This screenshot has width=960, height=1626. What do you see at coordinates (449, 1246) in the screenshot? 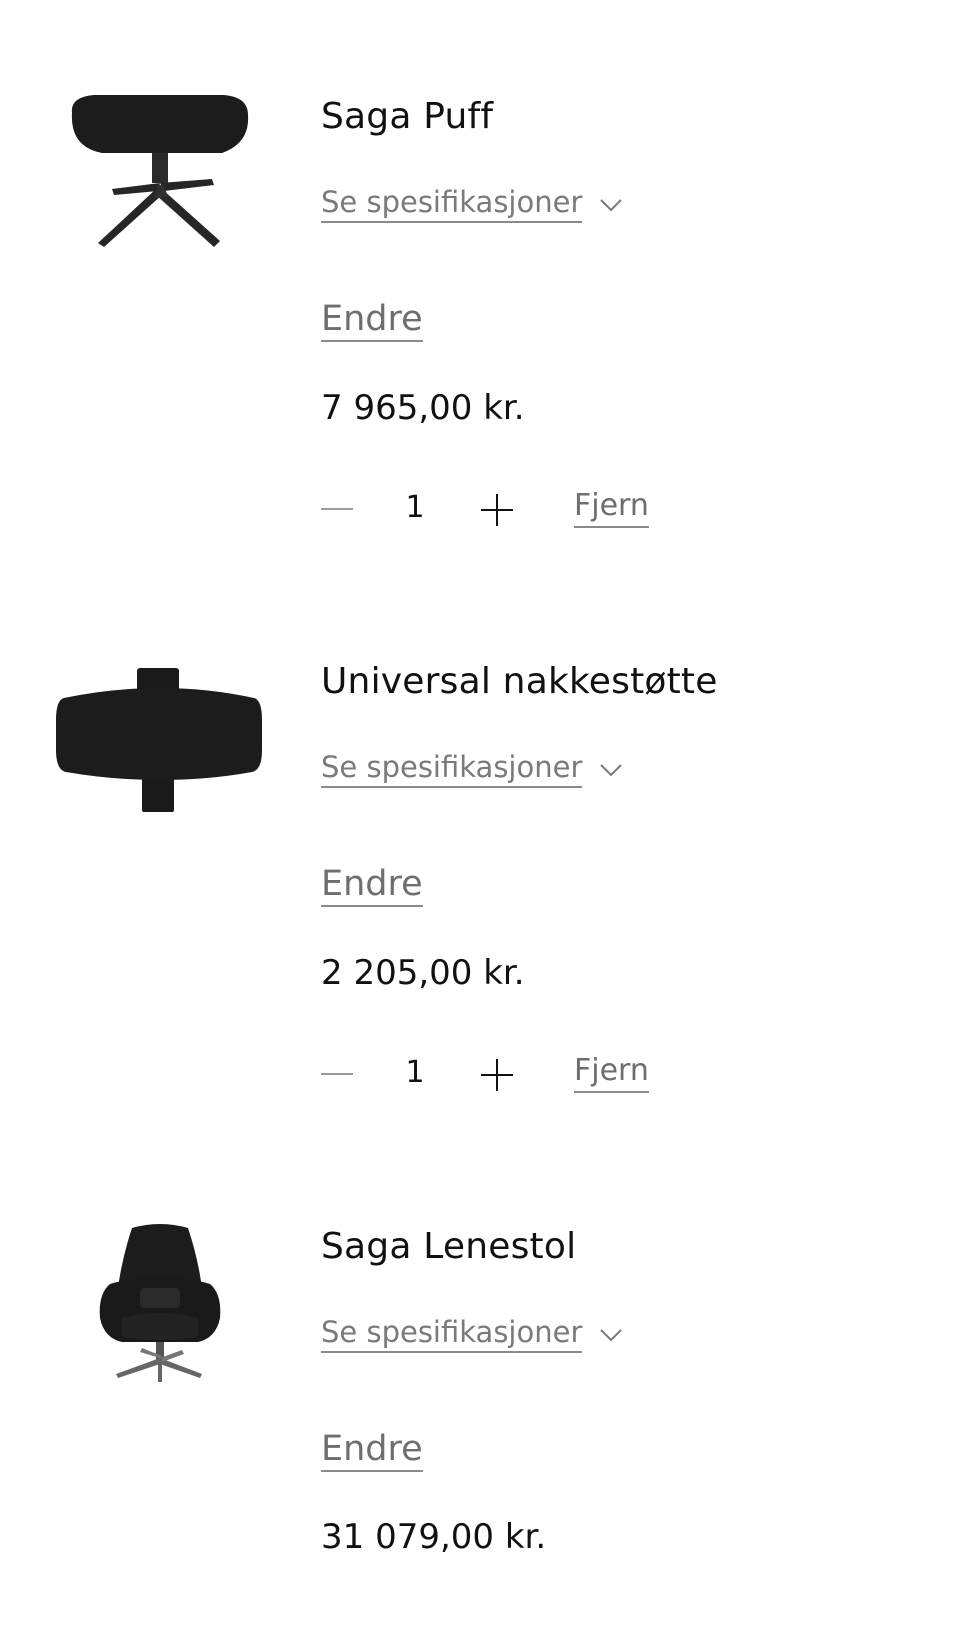
I see `product-name: Saga Lenestol` at bounding box center [449, 1246].